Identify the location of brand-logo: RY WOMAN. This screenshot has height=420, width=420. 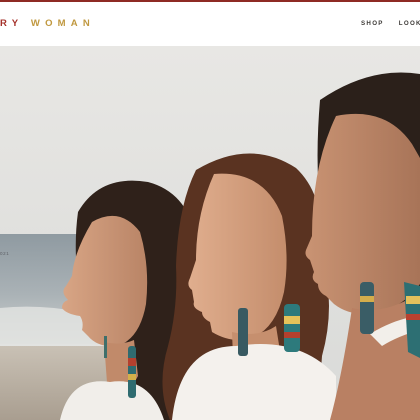
(47, 24).